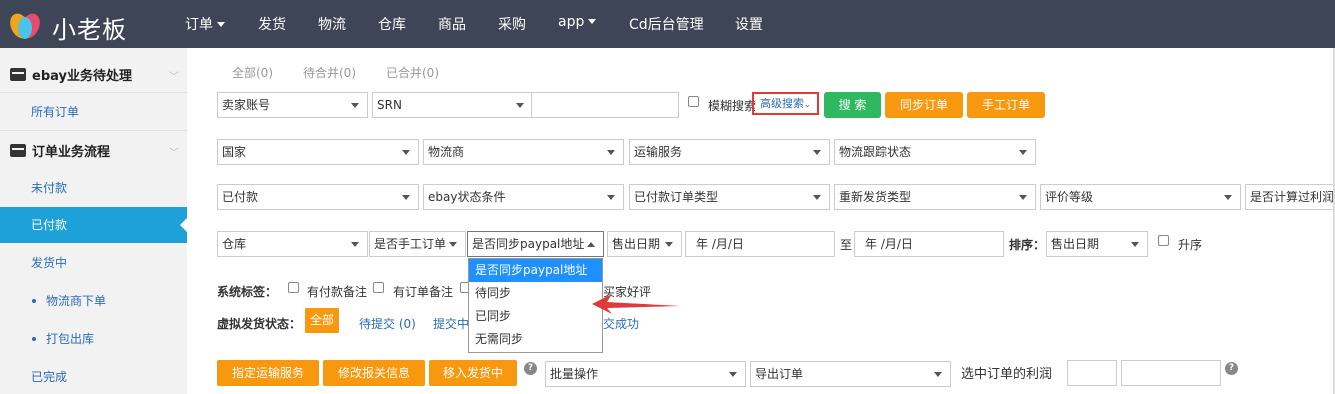 Image resolution: width=1335 pixels, height=394 pixels. Describe the element at coordinates (1027, 245) in the screenshot. I see `sort-label: 排序：` at that location.